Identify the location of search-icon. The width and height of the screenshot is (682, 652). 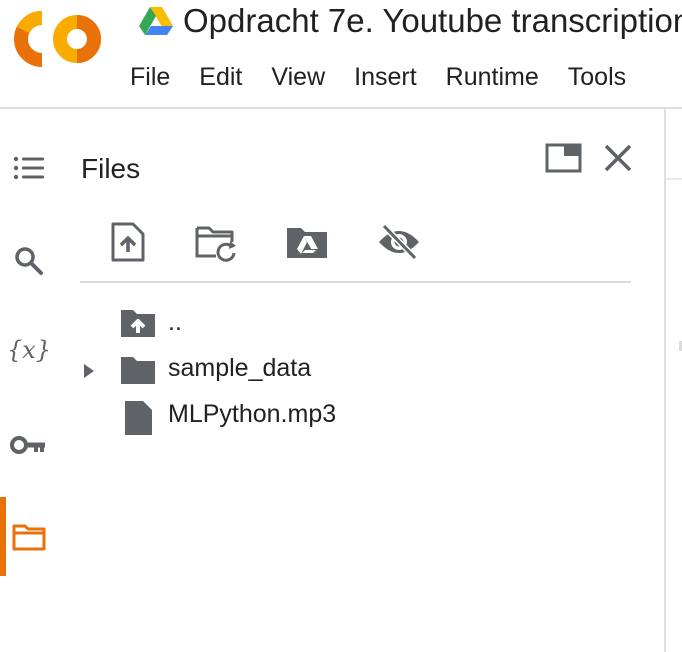
(29, 260).